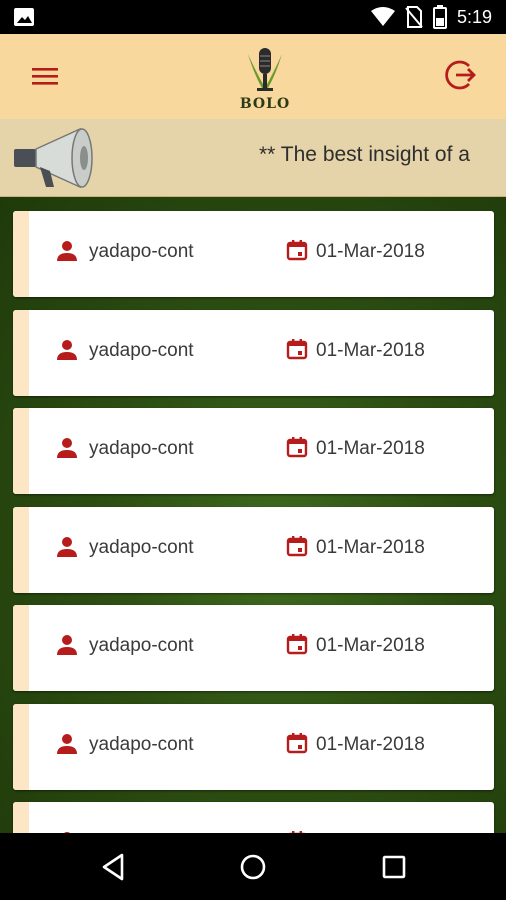 This screenshot has width=506, height=900. I want to click on microphone-corn-icon, so click(265, 69).